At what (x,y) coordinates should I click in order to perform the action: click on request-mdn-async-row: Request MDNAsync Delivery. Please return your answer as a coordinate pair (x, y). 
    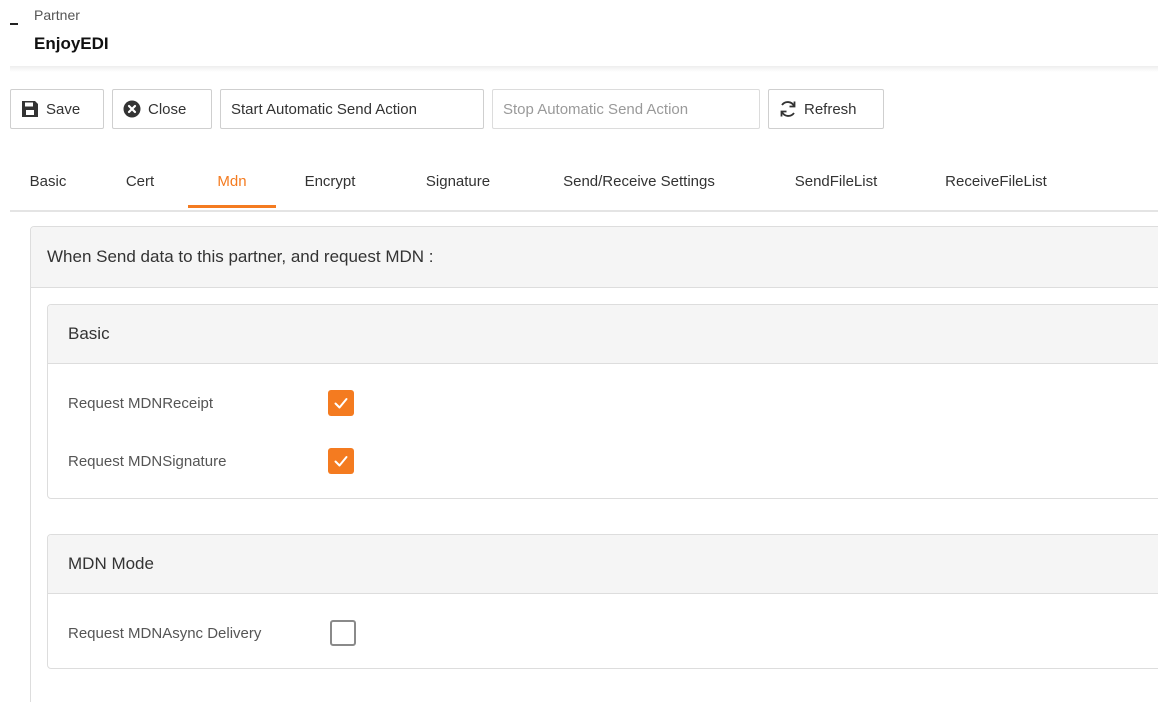
    Looking at the image, I should click on (212, 633).